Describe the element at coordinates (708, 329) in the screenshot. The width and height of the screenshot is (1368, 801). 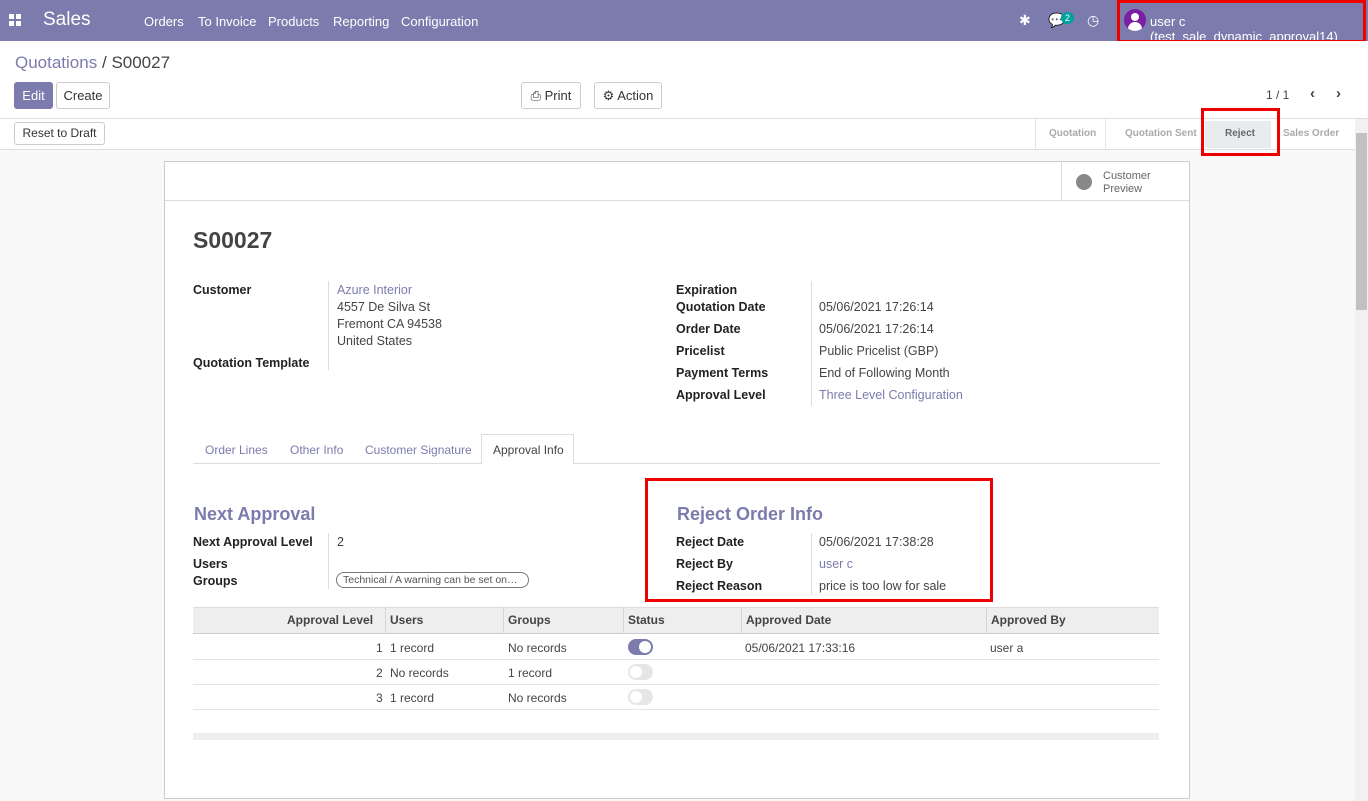
I see `order-date-label: Order Date` at that location.